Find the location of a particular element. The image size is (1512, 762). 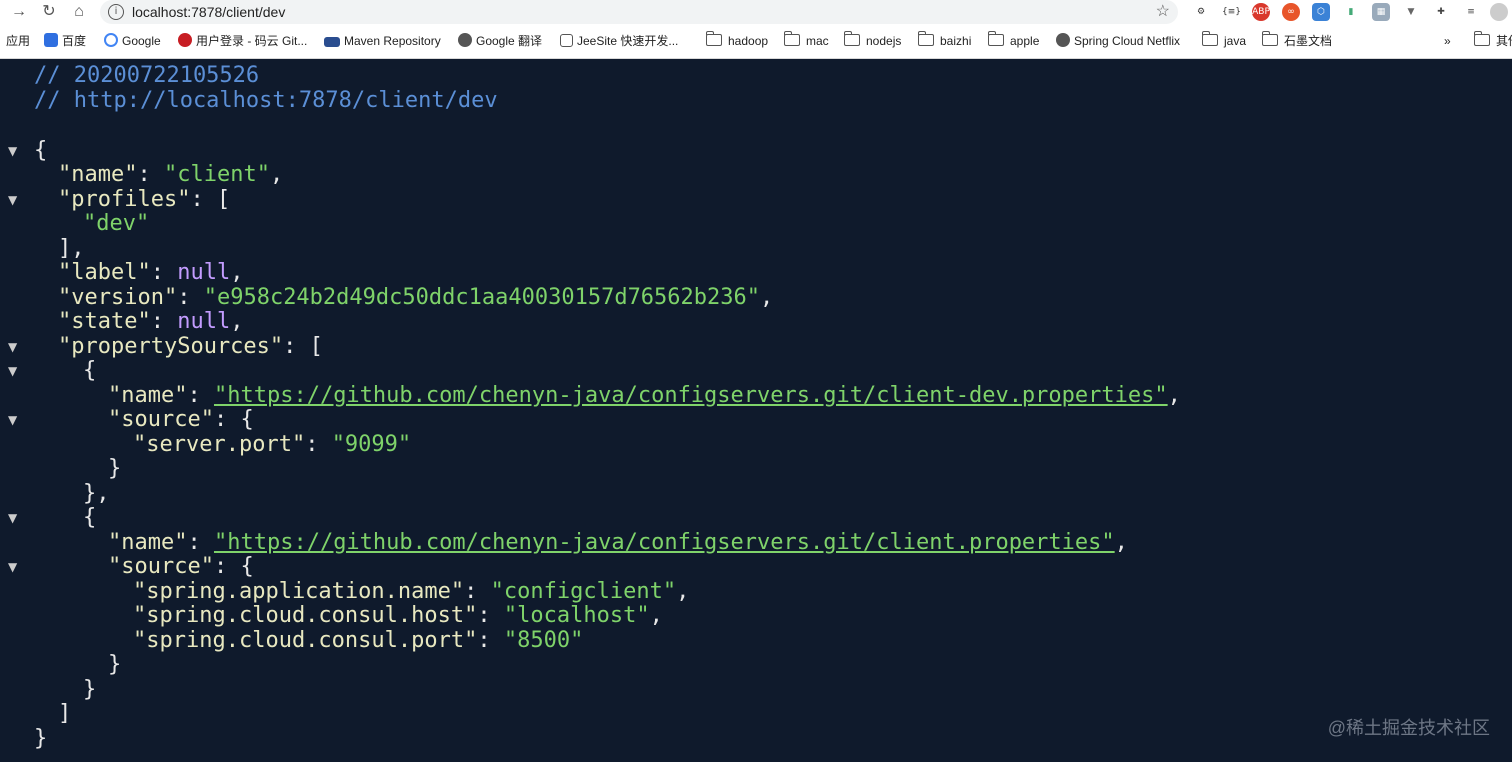

json-root-close: } is located at coordinates (41, 738).